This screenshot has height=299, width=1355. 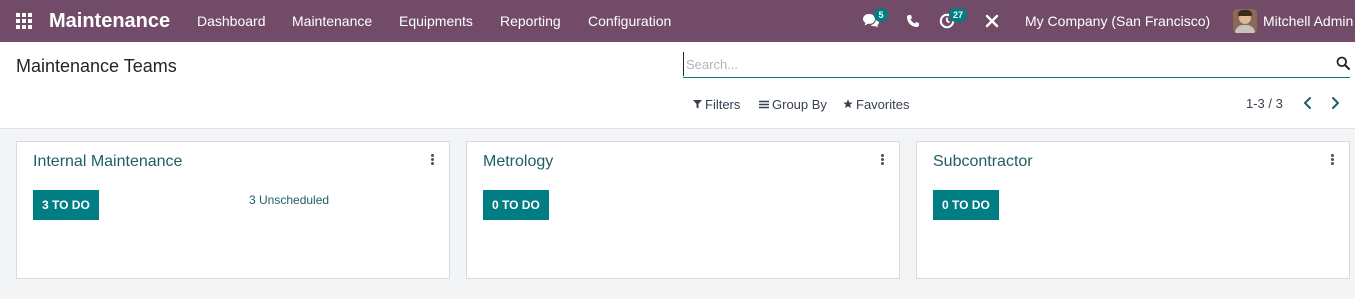 I want to click on apps-menu-icon, so click(x=25, y=21).